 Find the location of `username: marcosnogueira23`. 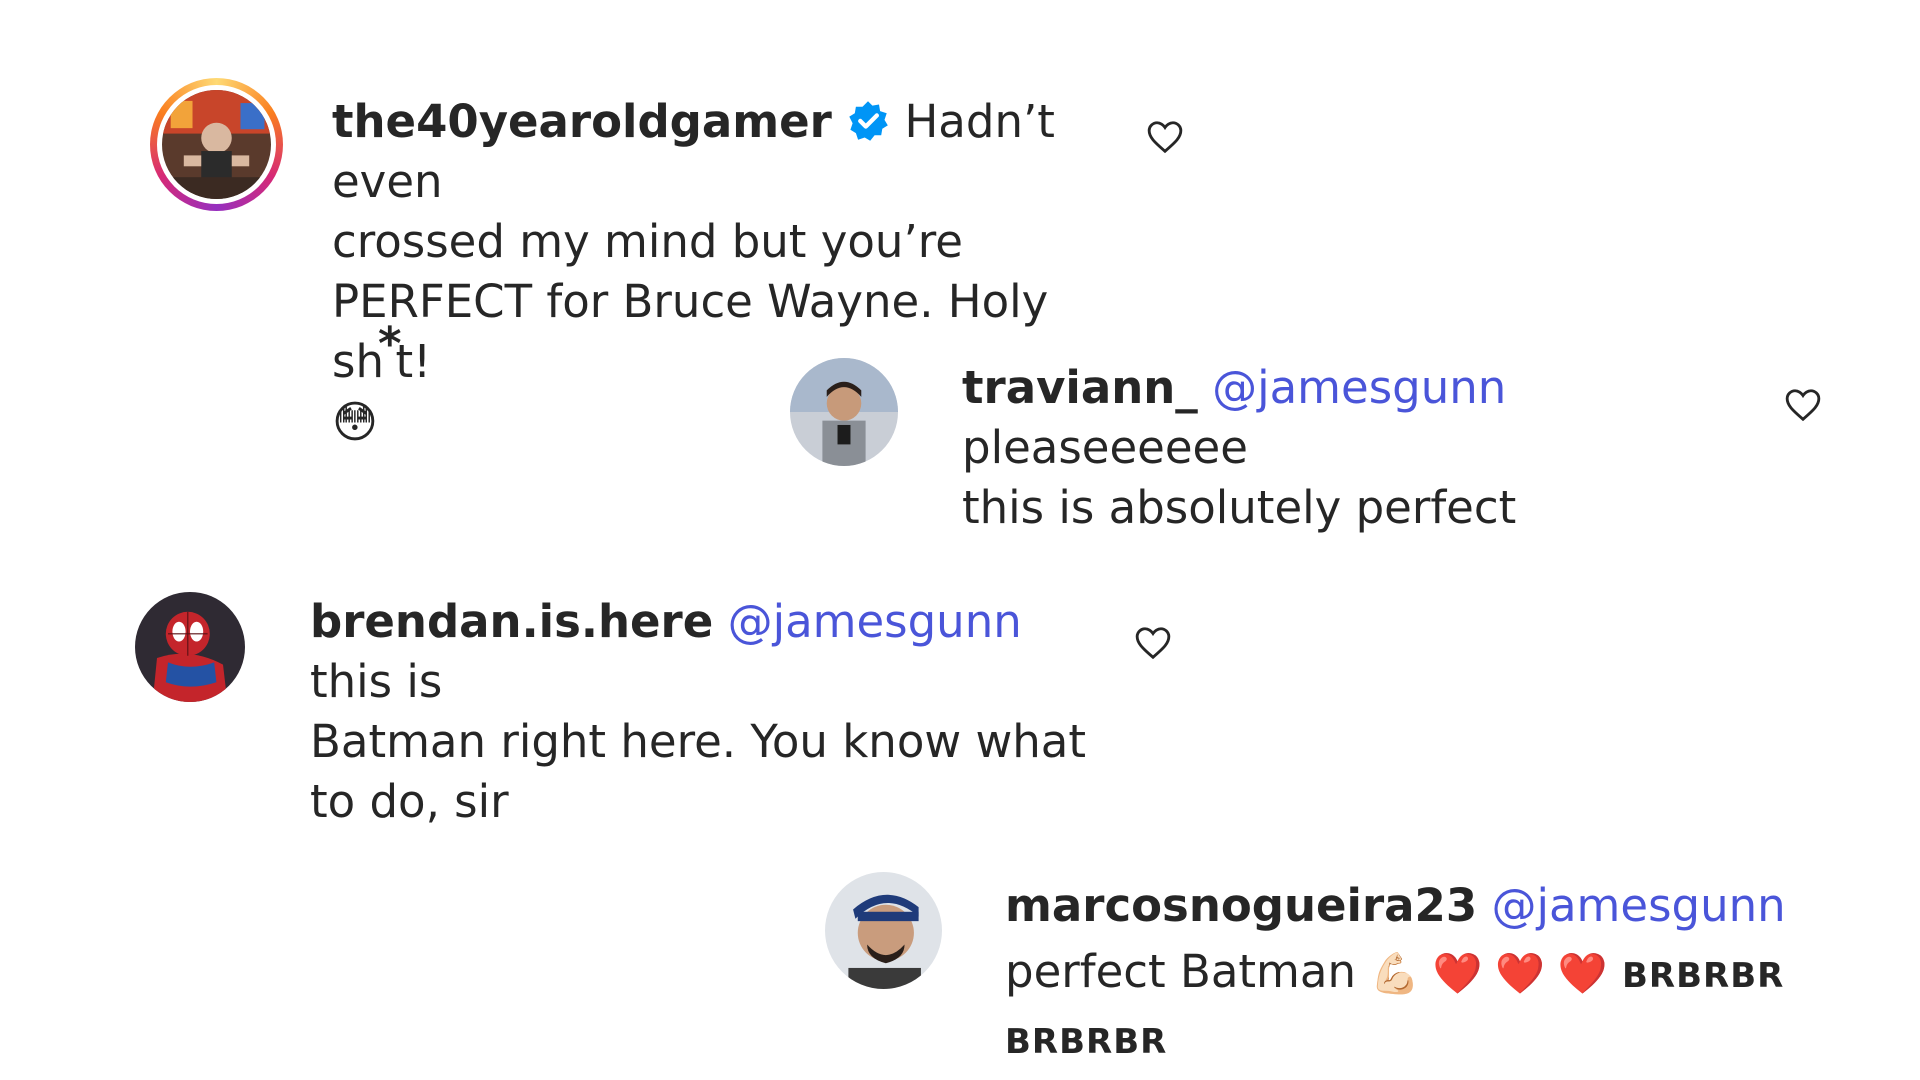

username: marcosnogueira23 is located at coordinates (1241, 905).